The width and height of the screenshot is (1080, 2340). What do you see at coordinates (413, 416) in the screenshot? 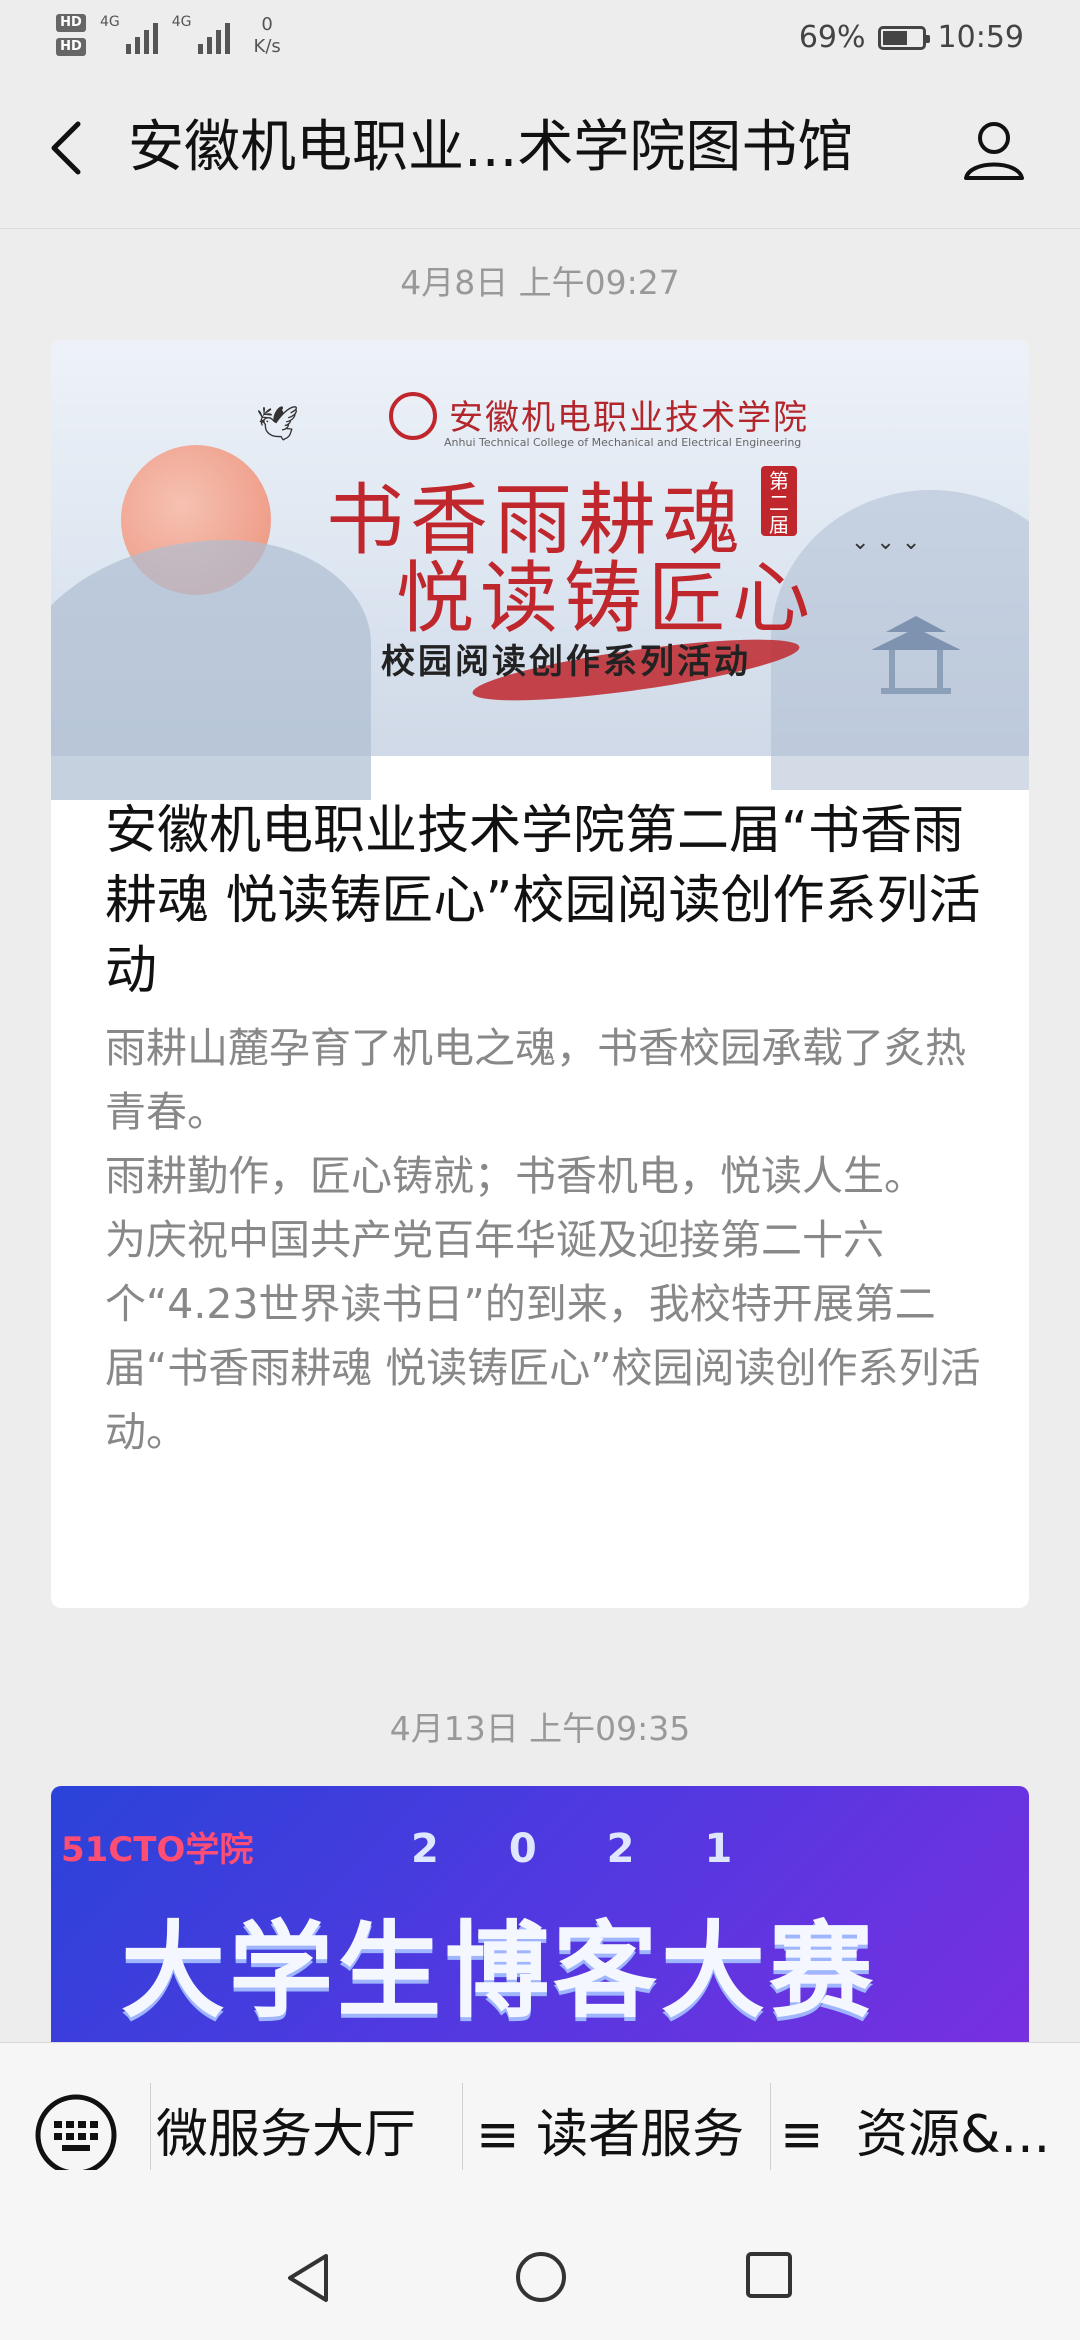
I see `school-seal-icon` at bounding box center [413, 416].